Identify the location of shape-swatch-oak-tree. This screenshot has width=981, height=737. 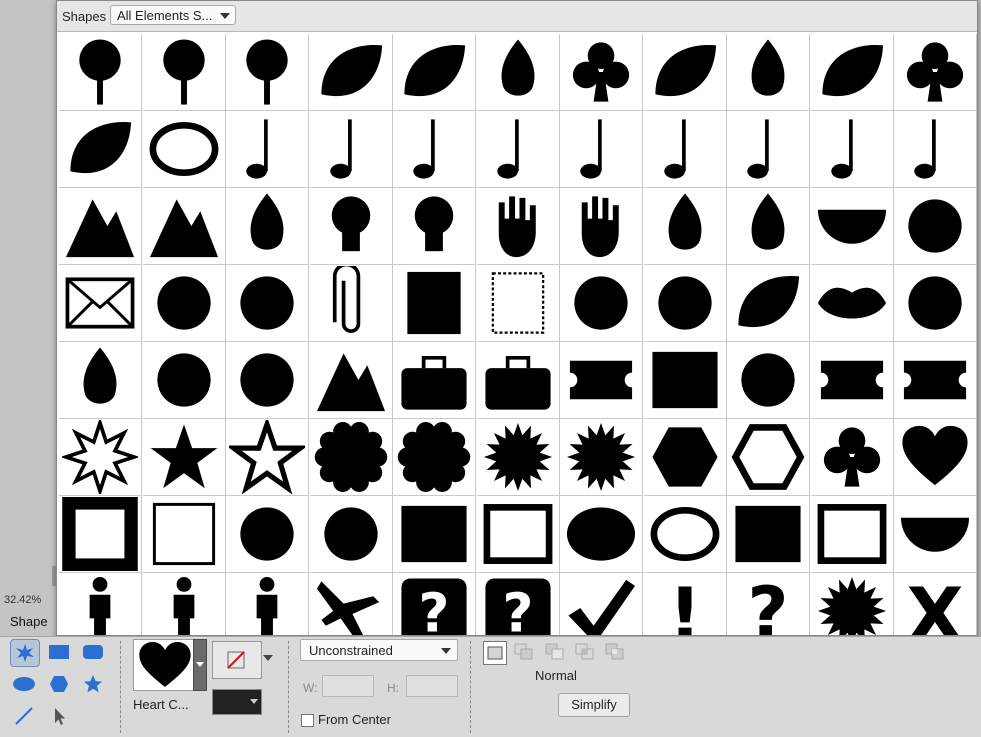
(184, 72).